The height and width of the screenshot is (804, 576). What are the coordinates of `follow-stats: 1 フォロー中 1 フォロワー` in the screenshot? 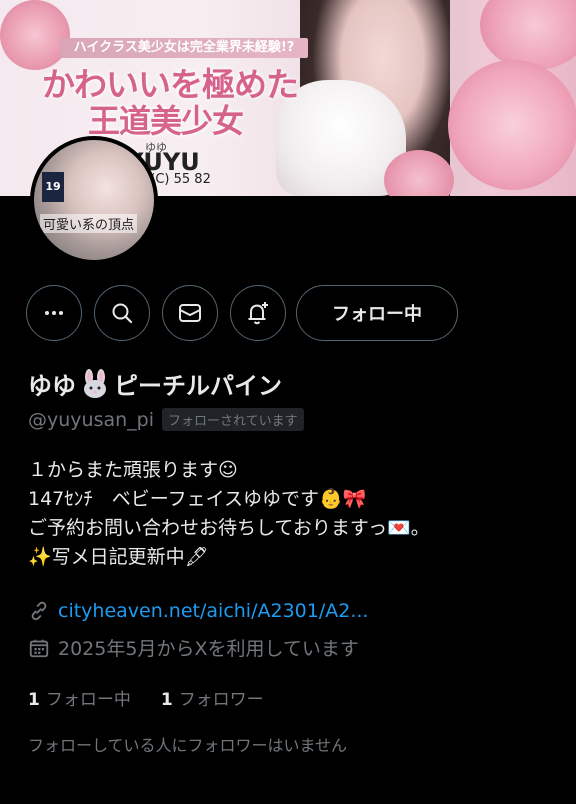 It's located at (161, 697).